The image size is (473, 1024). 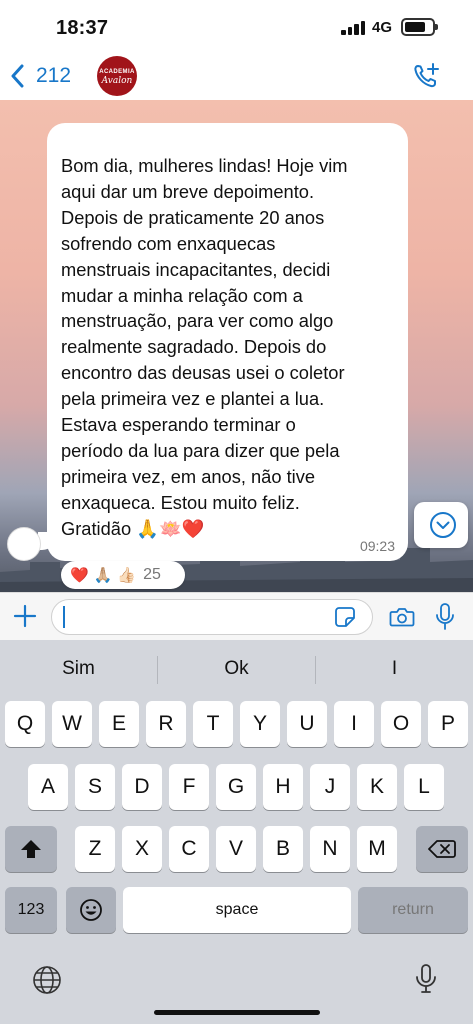 I want to click on globe-button, so click(x=47, y=982).